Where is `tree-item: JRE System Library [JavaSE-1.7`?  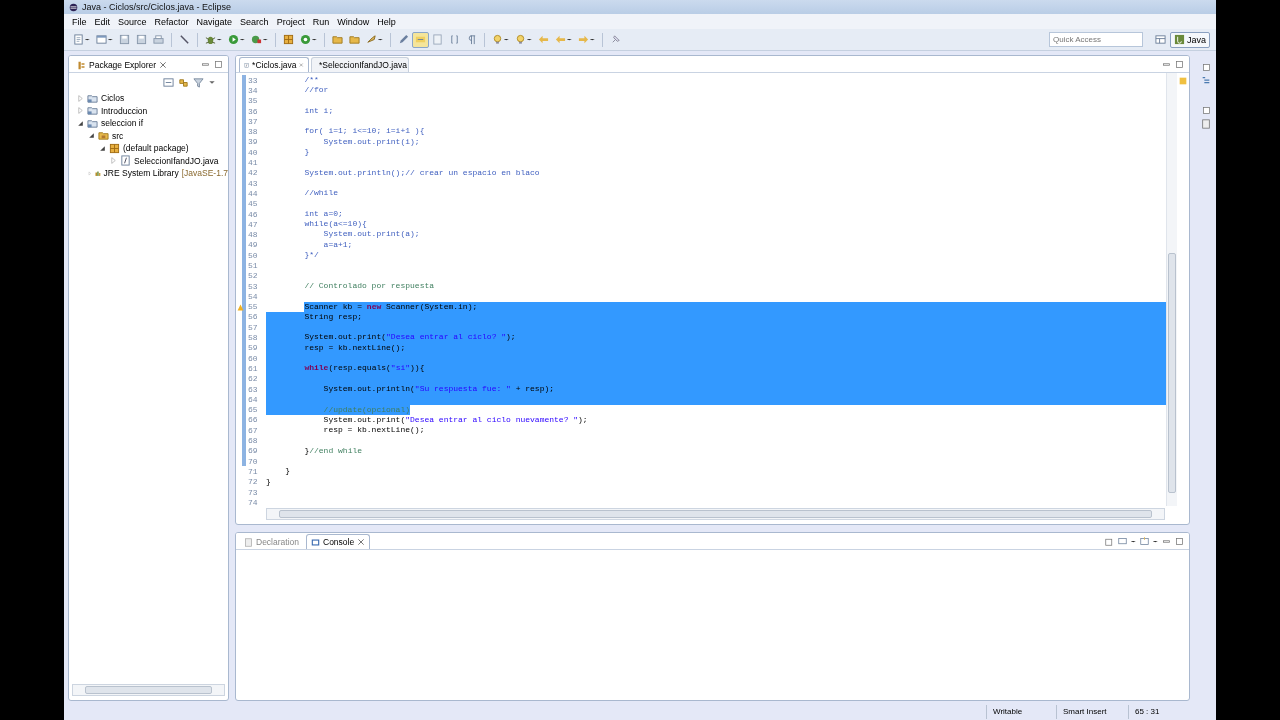
tree-item: JRE System Library [JavaSE-1.7 is located at coordinates (148, 173).